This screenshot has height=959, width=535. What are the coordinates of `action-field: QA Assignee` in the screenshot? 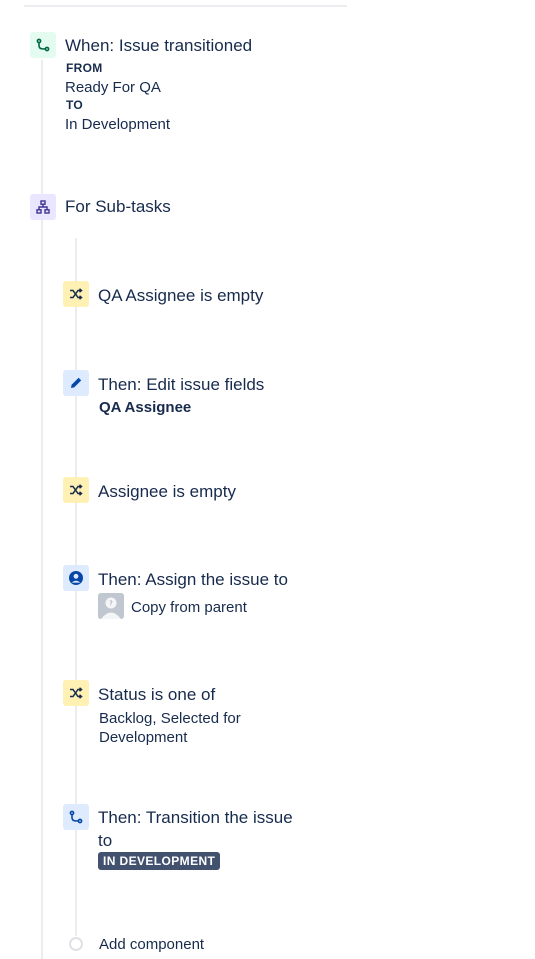 It's located at (145, 407).